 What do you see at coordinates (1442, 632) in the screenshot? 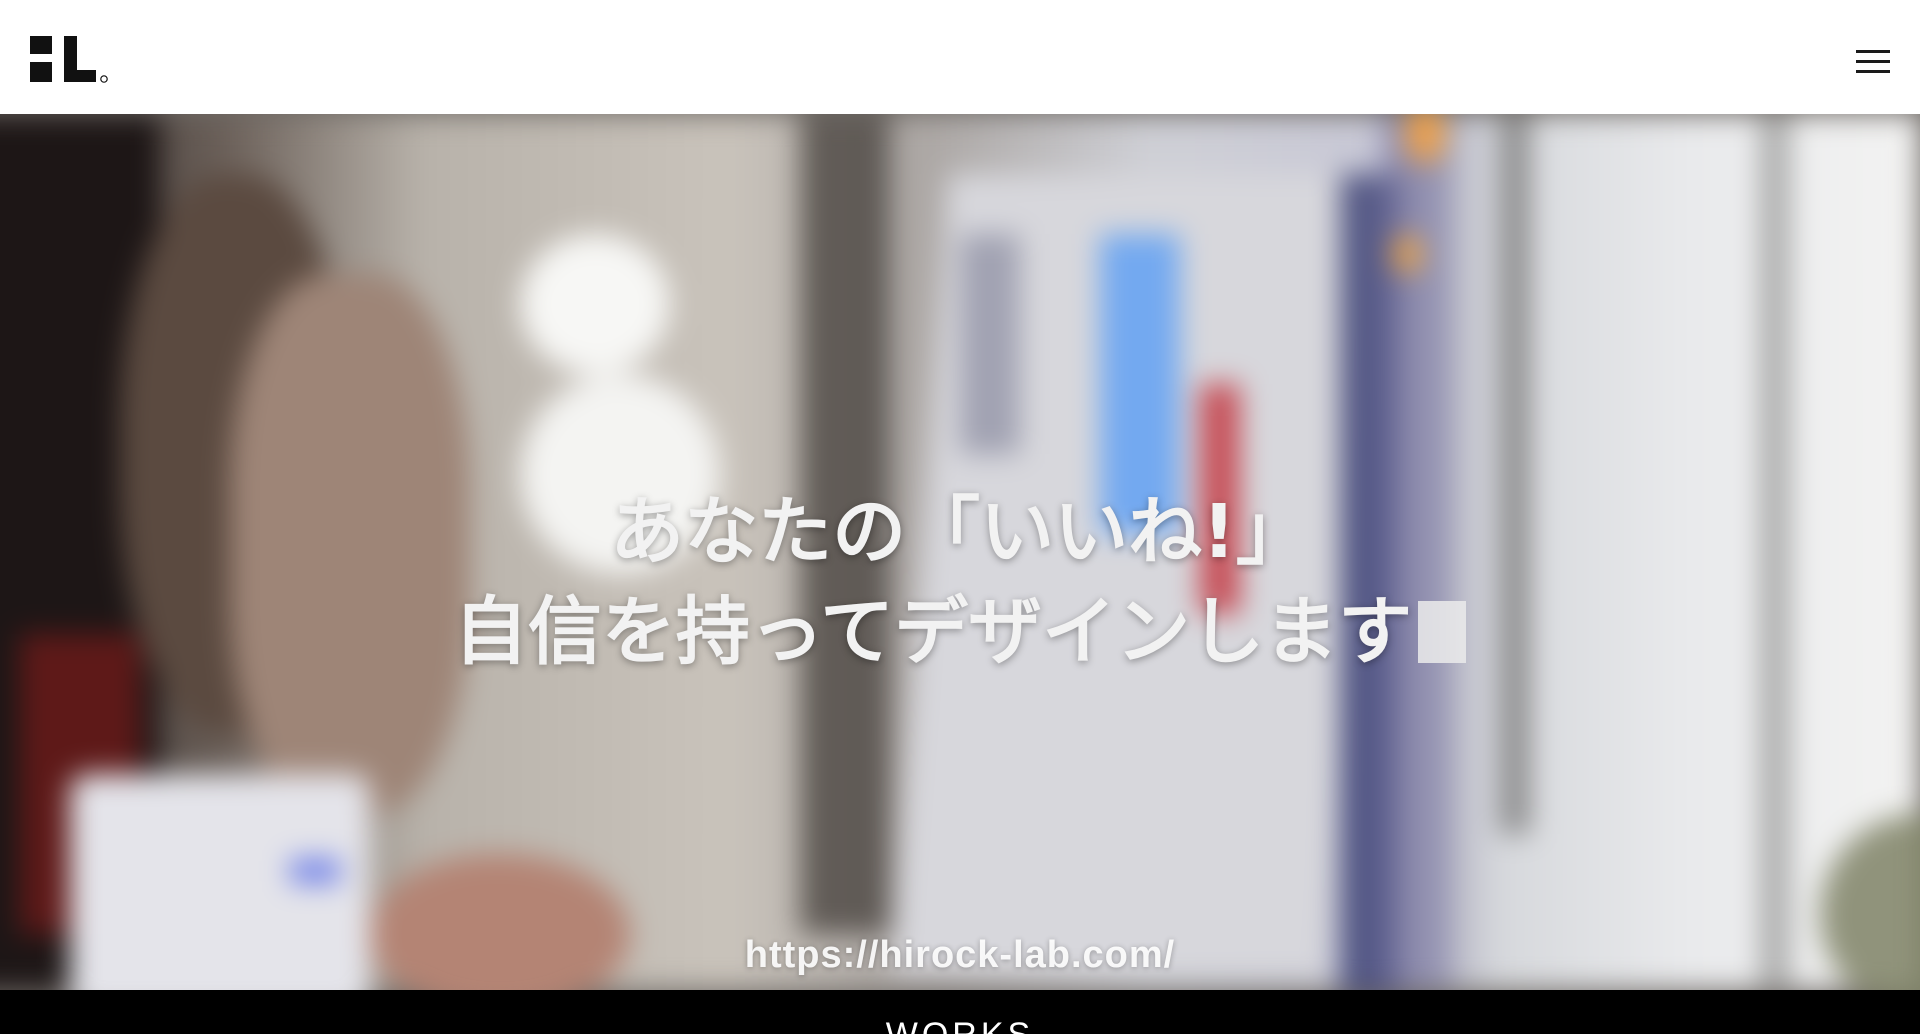
I see `typing-cursor` at bounding box center [1442, 632].